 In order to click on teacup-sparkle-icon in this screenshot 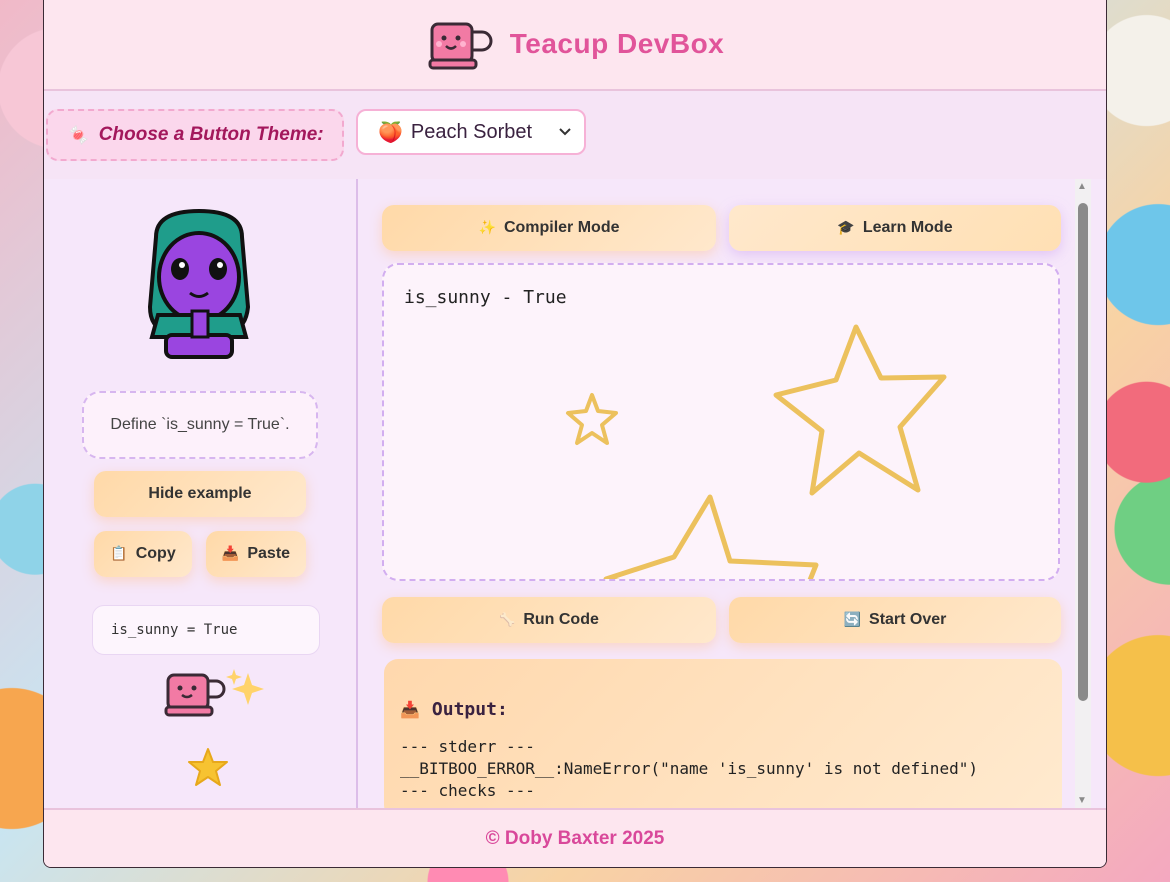, I will do `click(214, 693)`.